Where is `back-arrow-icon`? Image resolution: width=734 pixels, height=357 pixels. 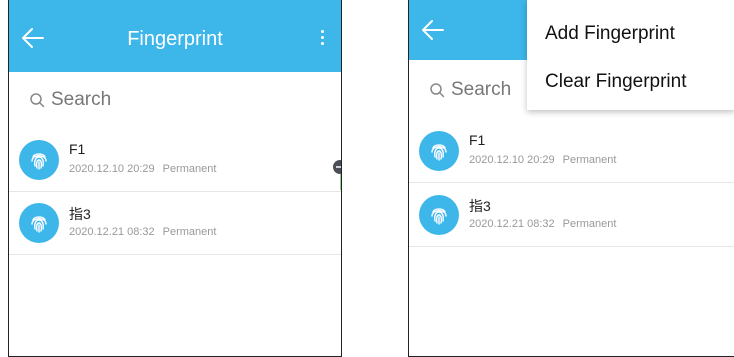
back-arrow-icon is located at coordinates (433, 30).